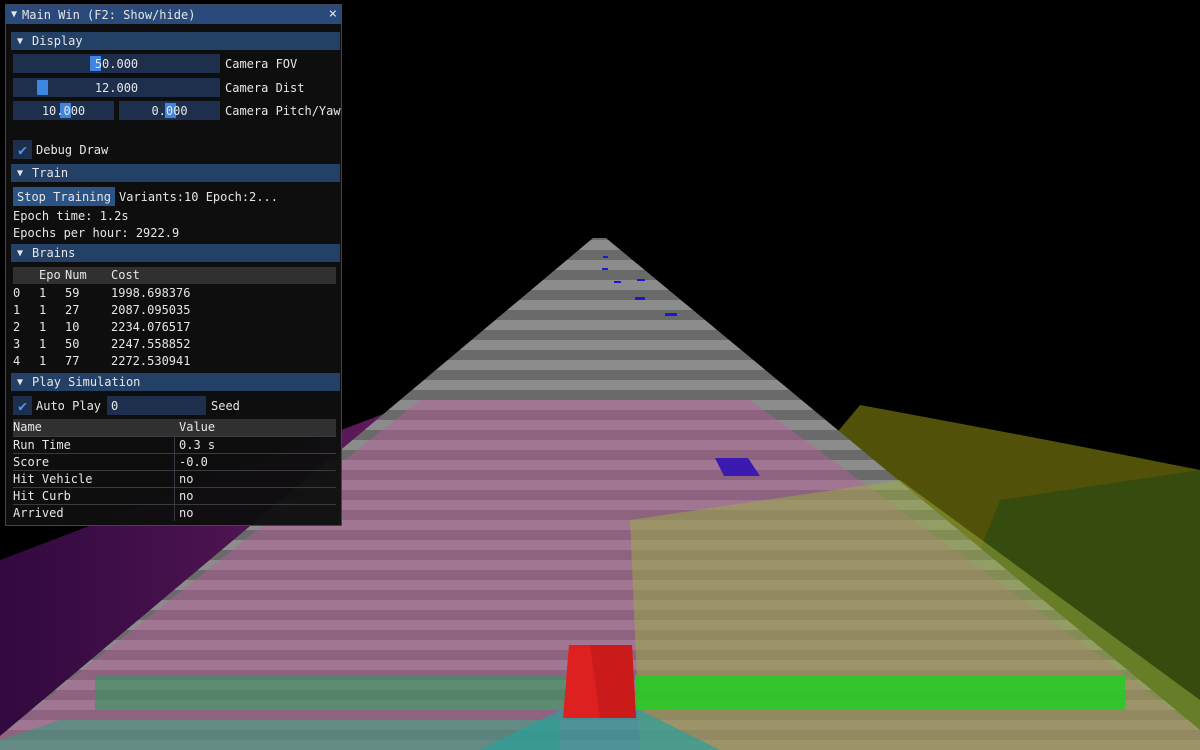  What do you see at coordinates (17, 361) in the screenshot?
I see `cell: 4` at bounding box center [17, 361].